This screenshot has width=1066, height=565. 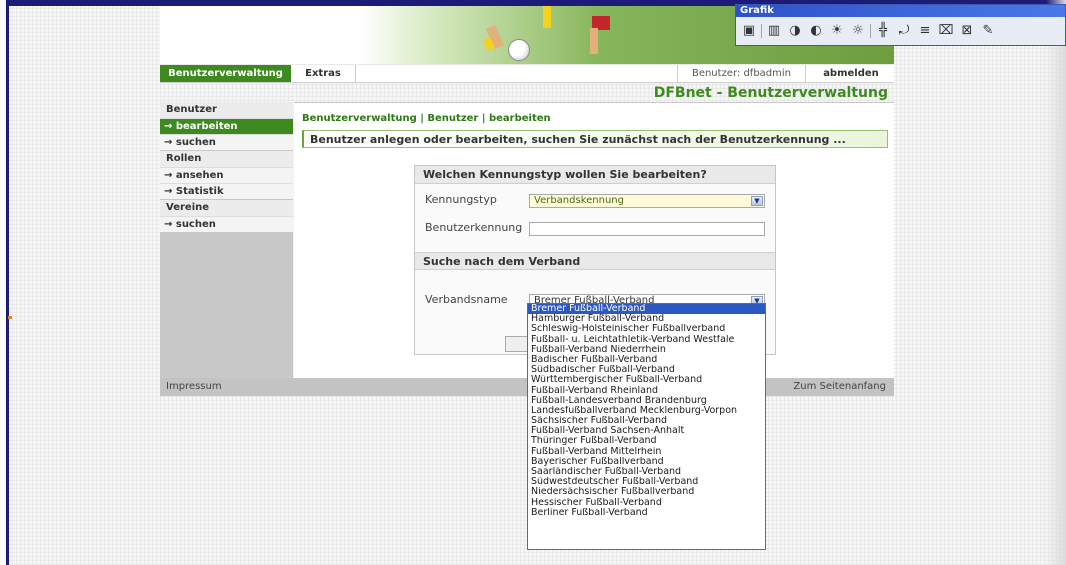 What do you see at coordinates (323, 73) in the screenshot?
I see `tab-extras: Extras` at bounding box center [323, 73].